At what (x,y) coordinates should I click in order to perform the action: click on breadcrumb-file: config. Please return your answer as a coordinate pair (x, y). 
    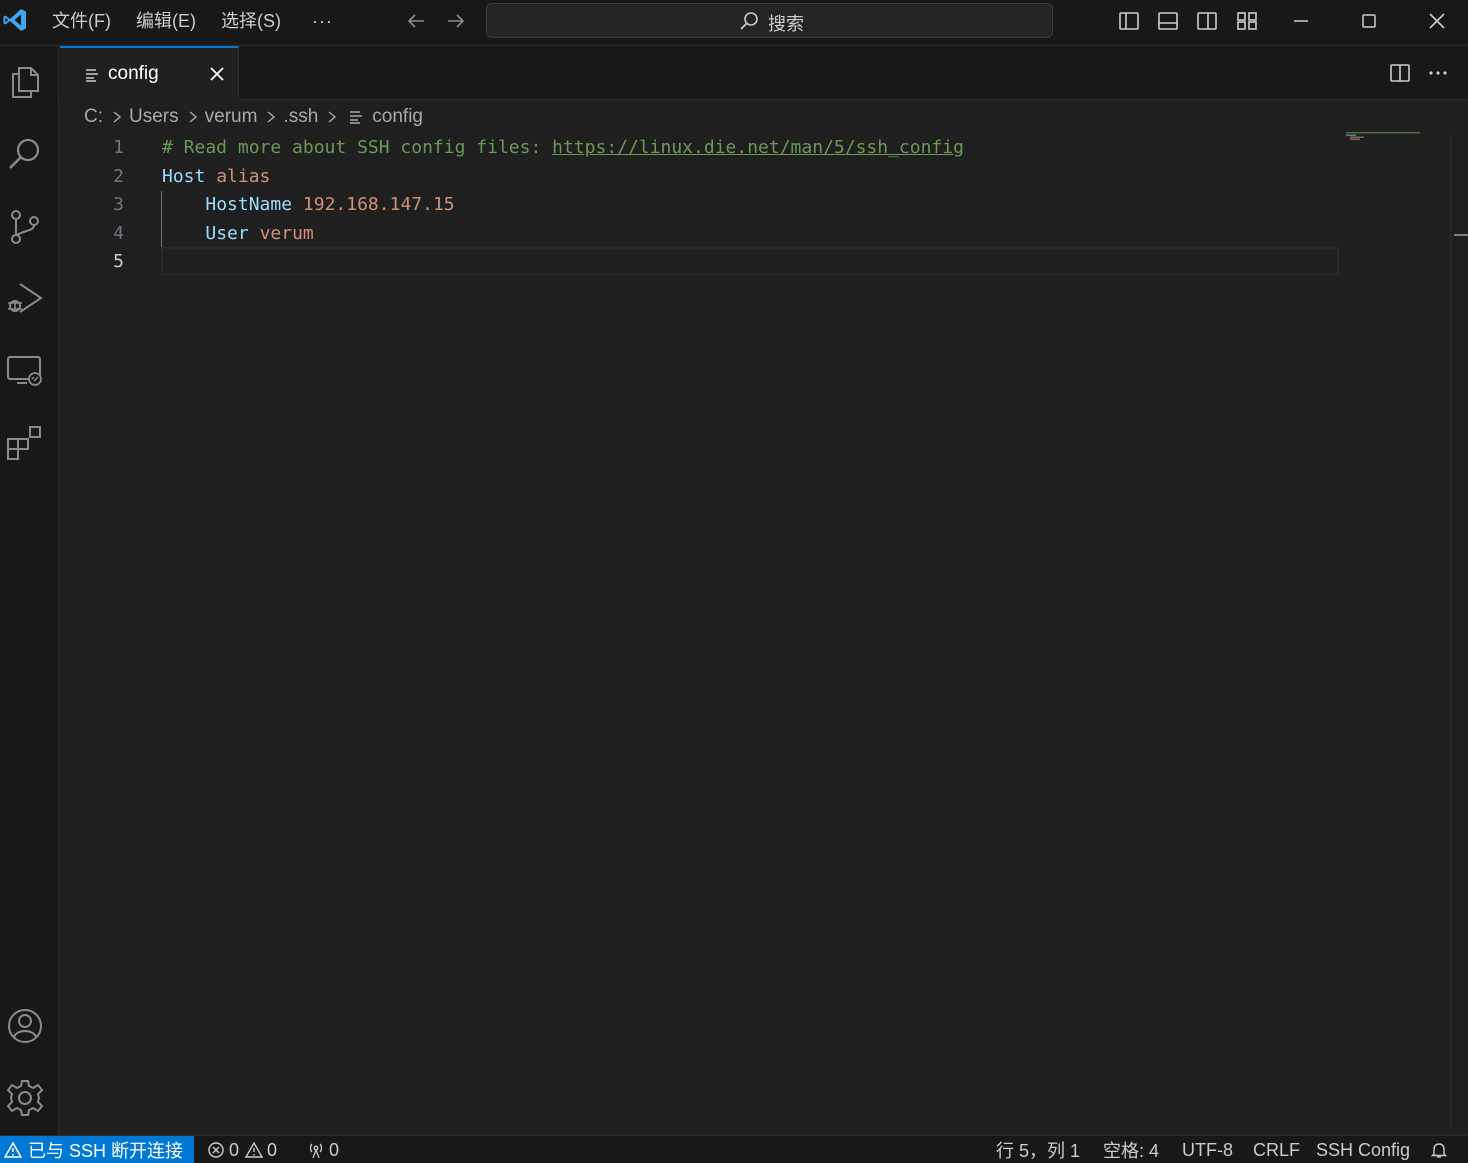
    Looking at the image, I should click on (397, 117).